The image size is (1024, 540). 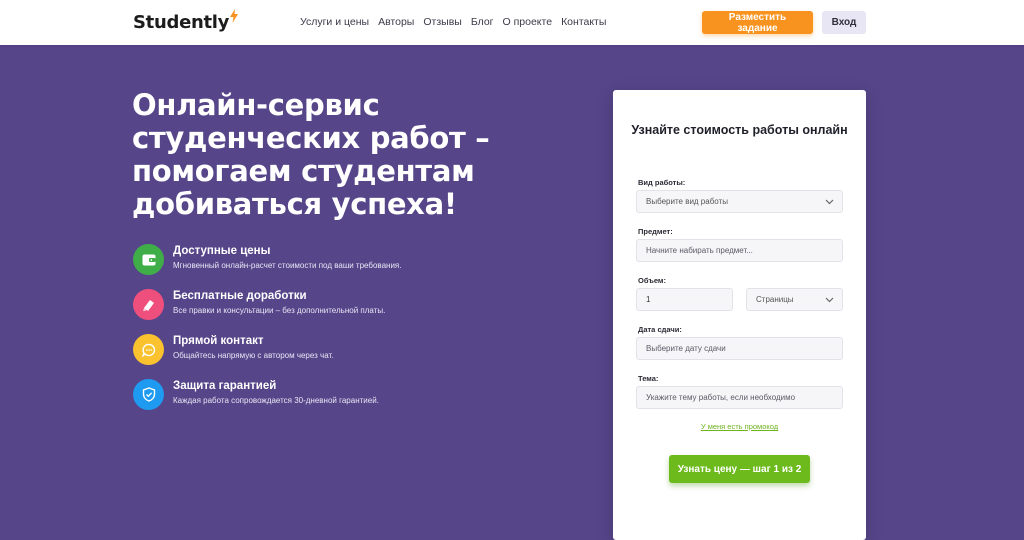 I want to click on nav-about: О проекте, so click(x=528, y=22).